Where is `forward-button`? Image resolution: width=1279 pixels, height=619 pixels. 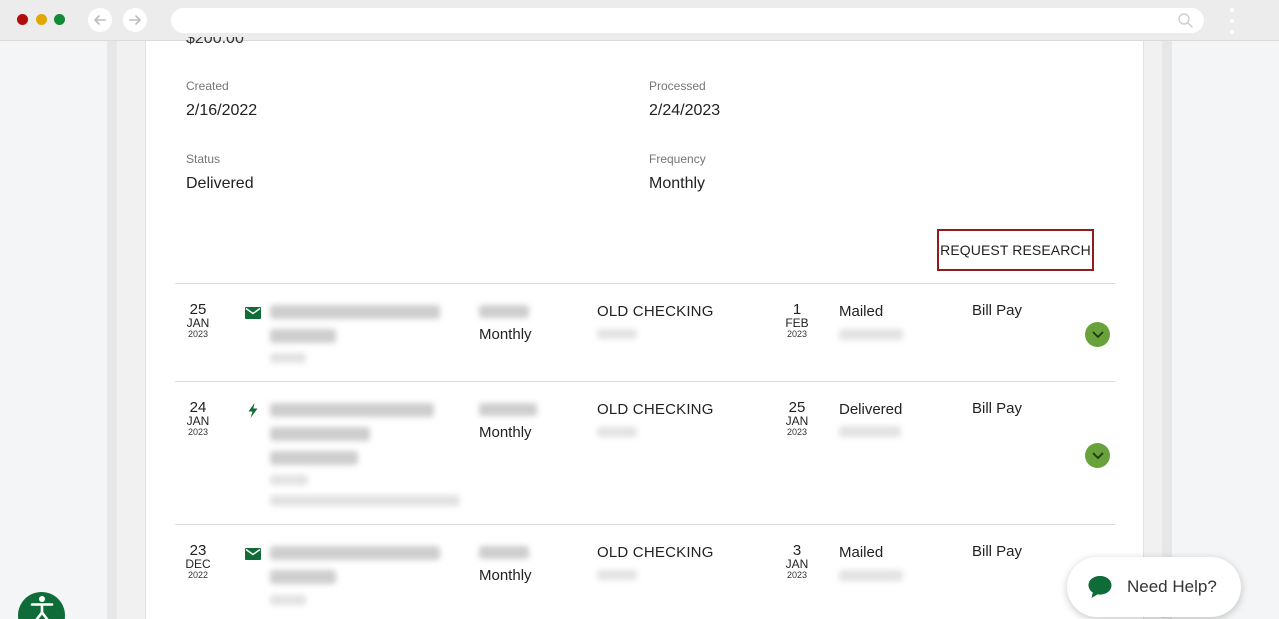
forward-button is located at coordinates (135, 20).